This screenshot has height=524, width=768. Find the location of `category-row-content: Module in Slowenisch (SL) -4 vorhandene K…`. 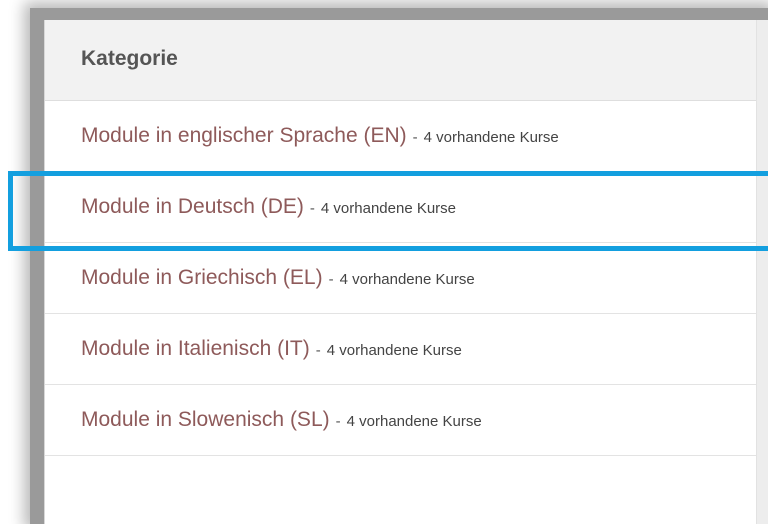

category-row-content: Module in Slowenisch (SL) -4 vorhandene K… is located at coordinates (281, 420).